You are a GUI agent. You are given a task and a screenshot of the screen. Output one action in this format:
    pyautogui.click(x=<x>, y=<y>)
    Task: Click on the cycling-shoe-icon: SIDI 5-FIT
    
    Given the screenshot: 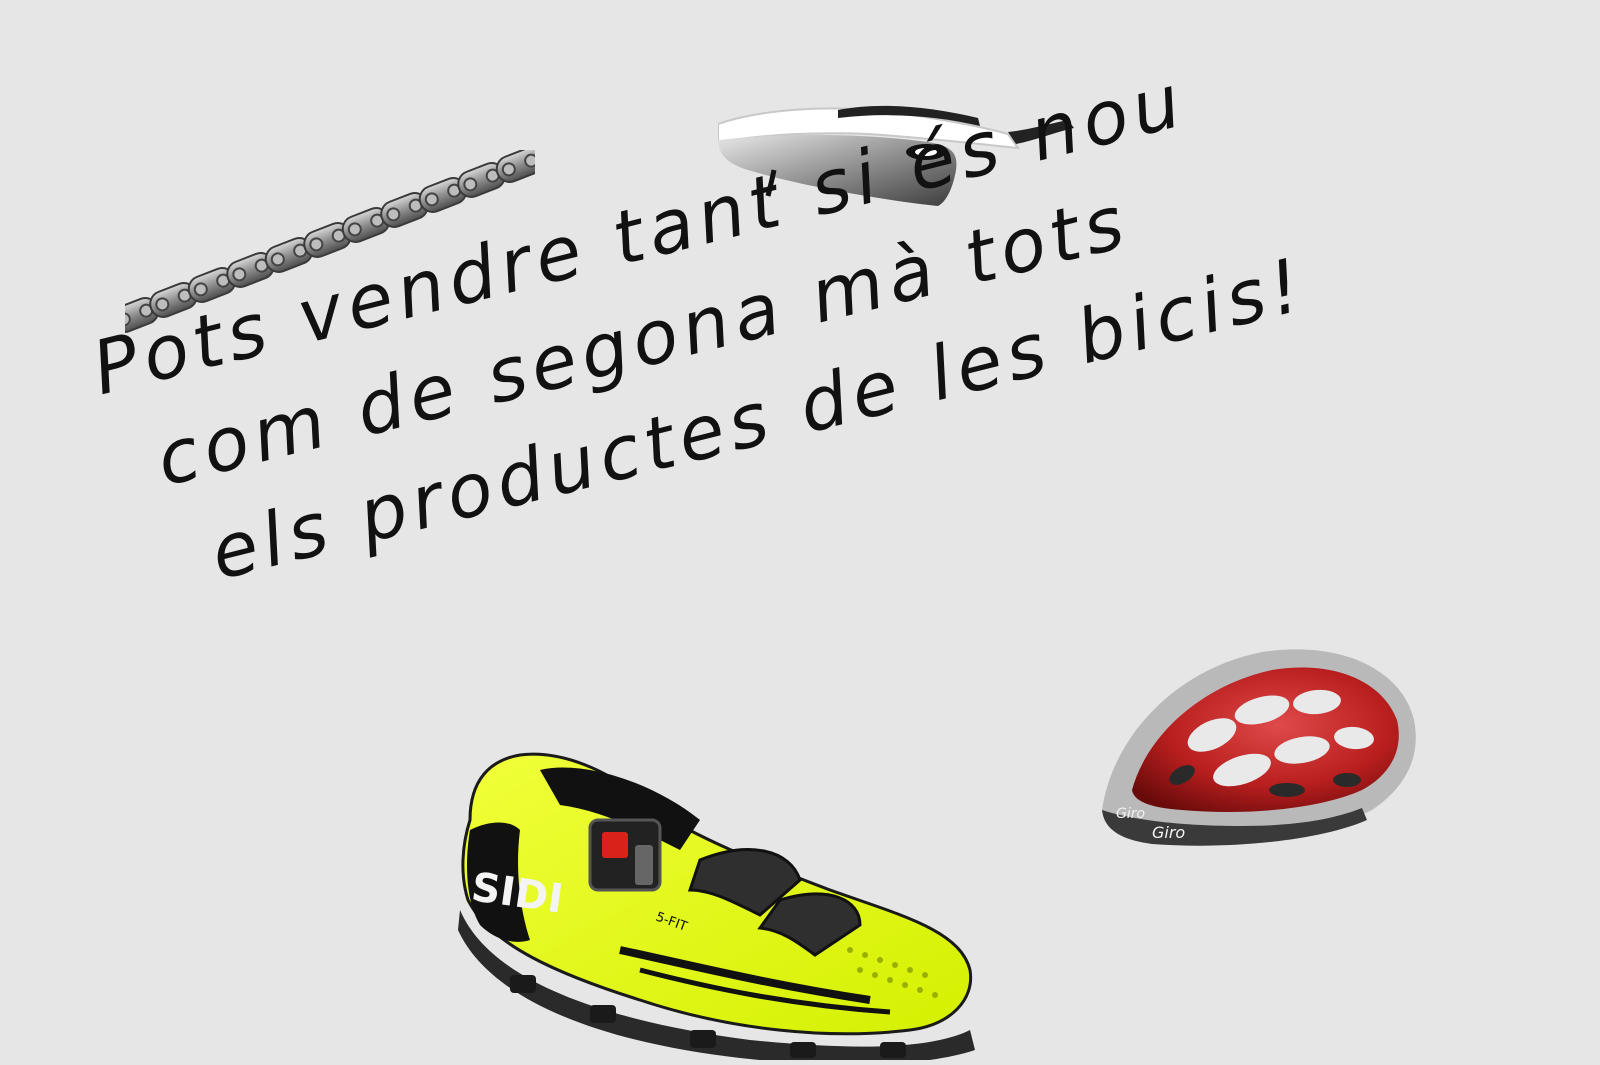 What is the action you would take?
    pyautogui.click(x=716, y=906)
    